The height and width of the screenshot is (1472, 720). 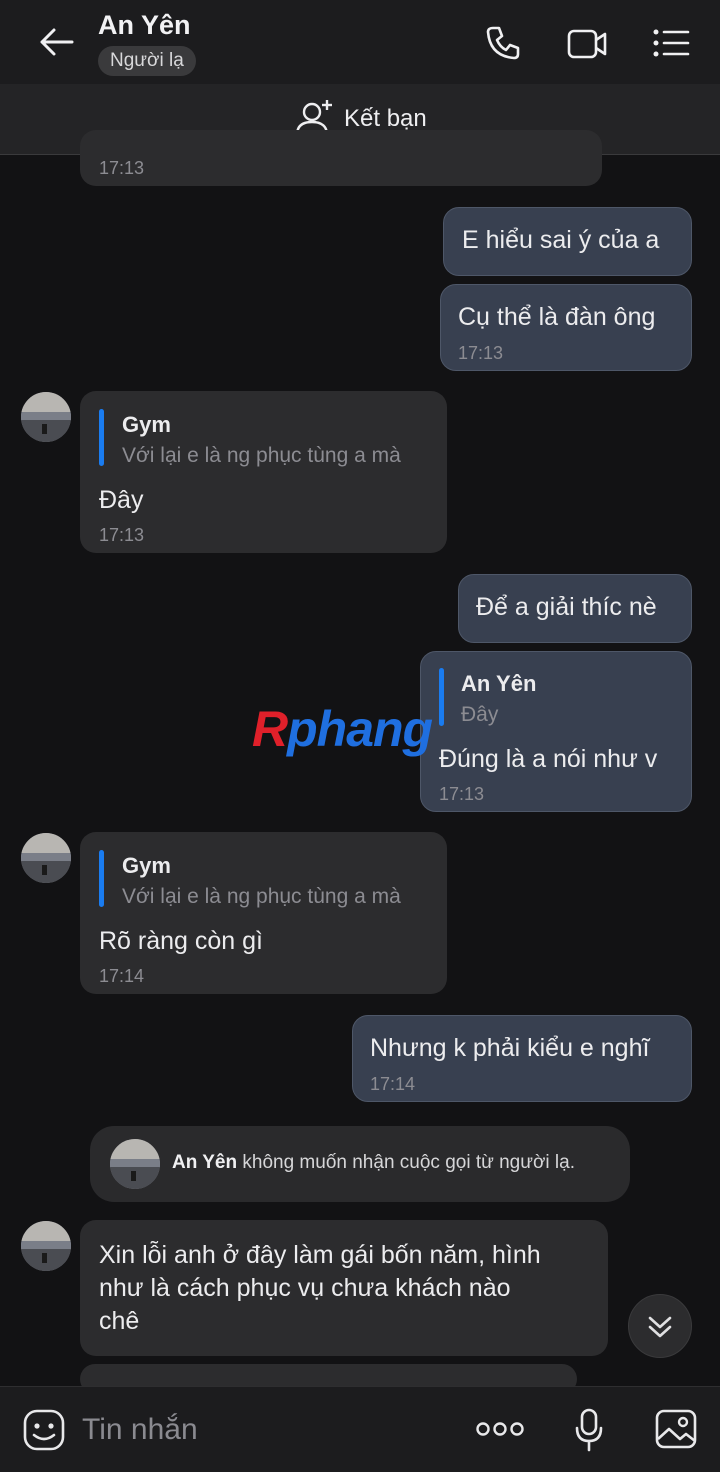 I want to click on message-text: E hiểu sai ý của a, so click(x=561, y=240).